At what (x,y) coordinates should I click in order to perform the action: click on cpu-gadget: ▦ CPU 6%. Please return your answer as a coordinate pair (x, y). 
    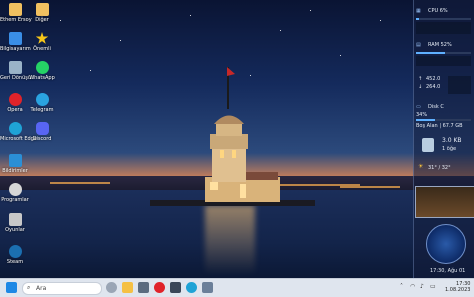
    Looking at the image, I should click on (444, 22).